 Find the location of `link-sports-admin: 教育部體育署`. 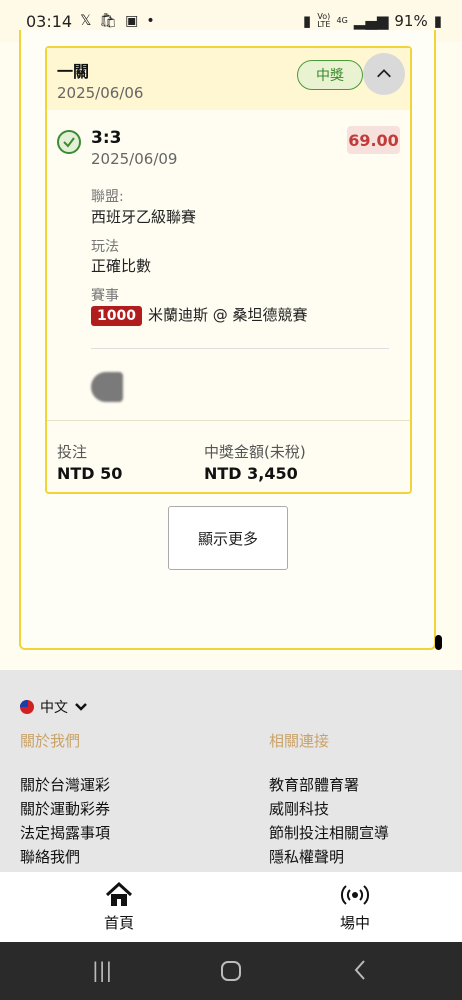

link-sports-admin: 教育部體育署 is located at coordinates (314, 784).